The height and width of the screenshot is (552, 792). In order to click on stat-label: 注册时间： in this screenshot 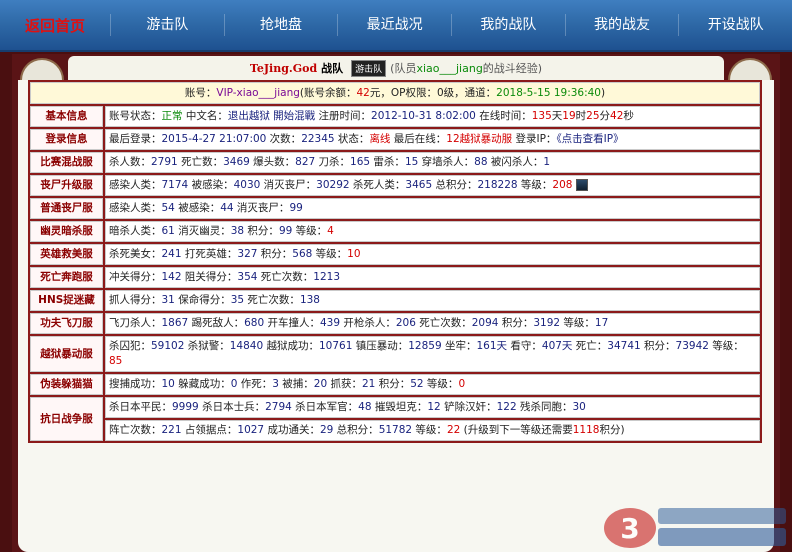, I will do `click(343, 116)`.